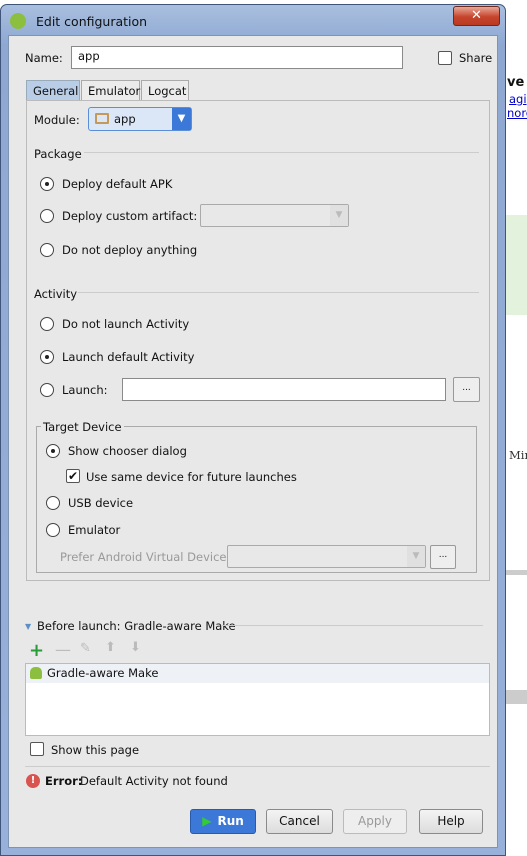  What do you see at coordinates (207, 821) in the screenshot?
I see `play-icon: ▶` at bounding box center [207, 821].